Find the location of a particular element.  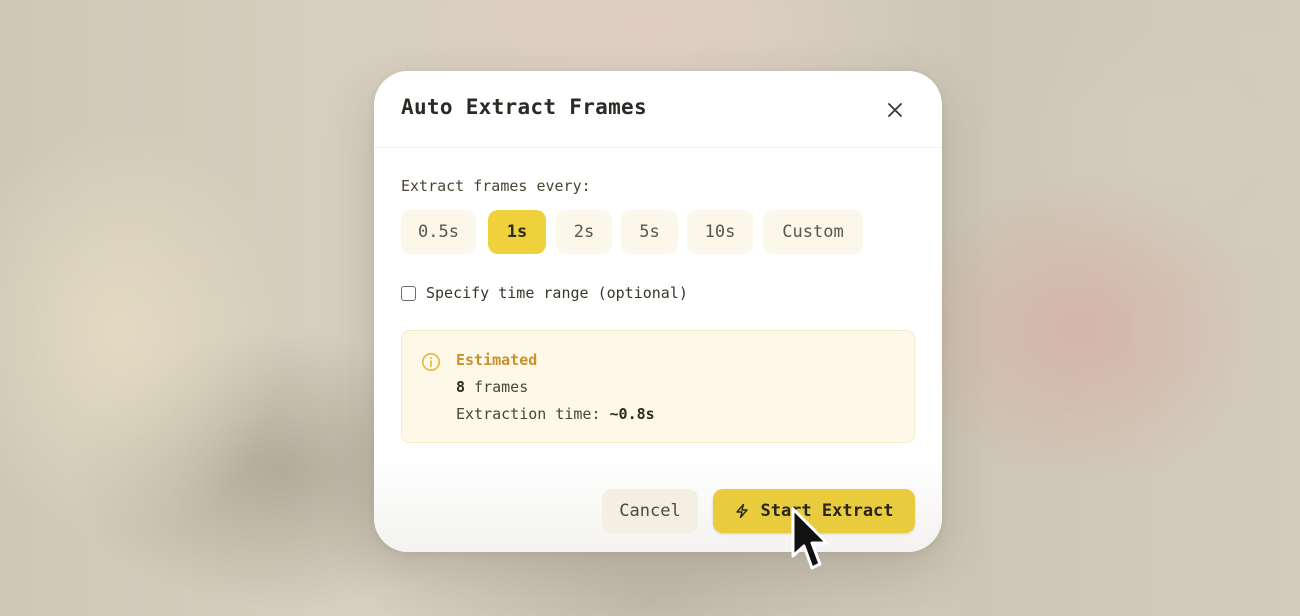

dialog-title: Auto Extract Frames is located at coordinates (524, 107).